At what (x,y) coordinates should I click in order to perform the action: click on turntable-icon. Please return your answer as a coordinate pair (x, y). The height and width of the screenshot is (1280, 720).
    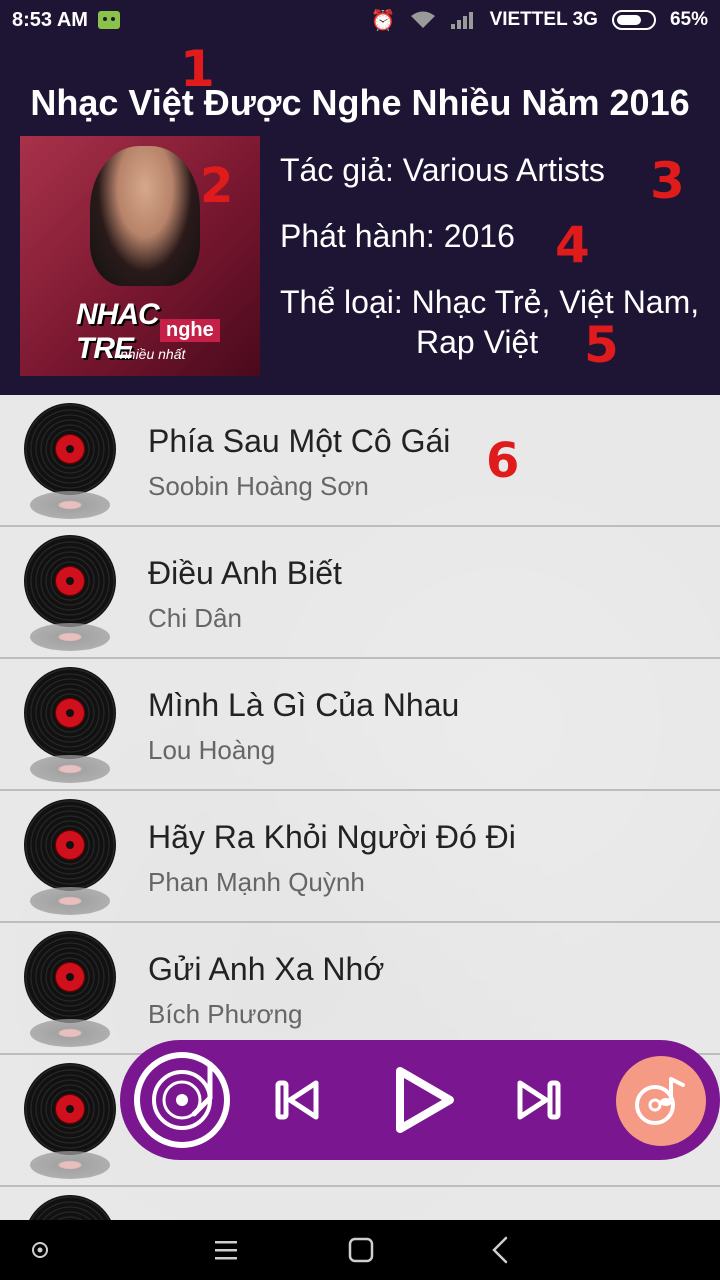
    Looking at the image, I should click on (182, 1100).